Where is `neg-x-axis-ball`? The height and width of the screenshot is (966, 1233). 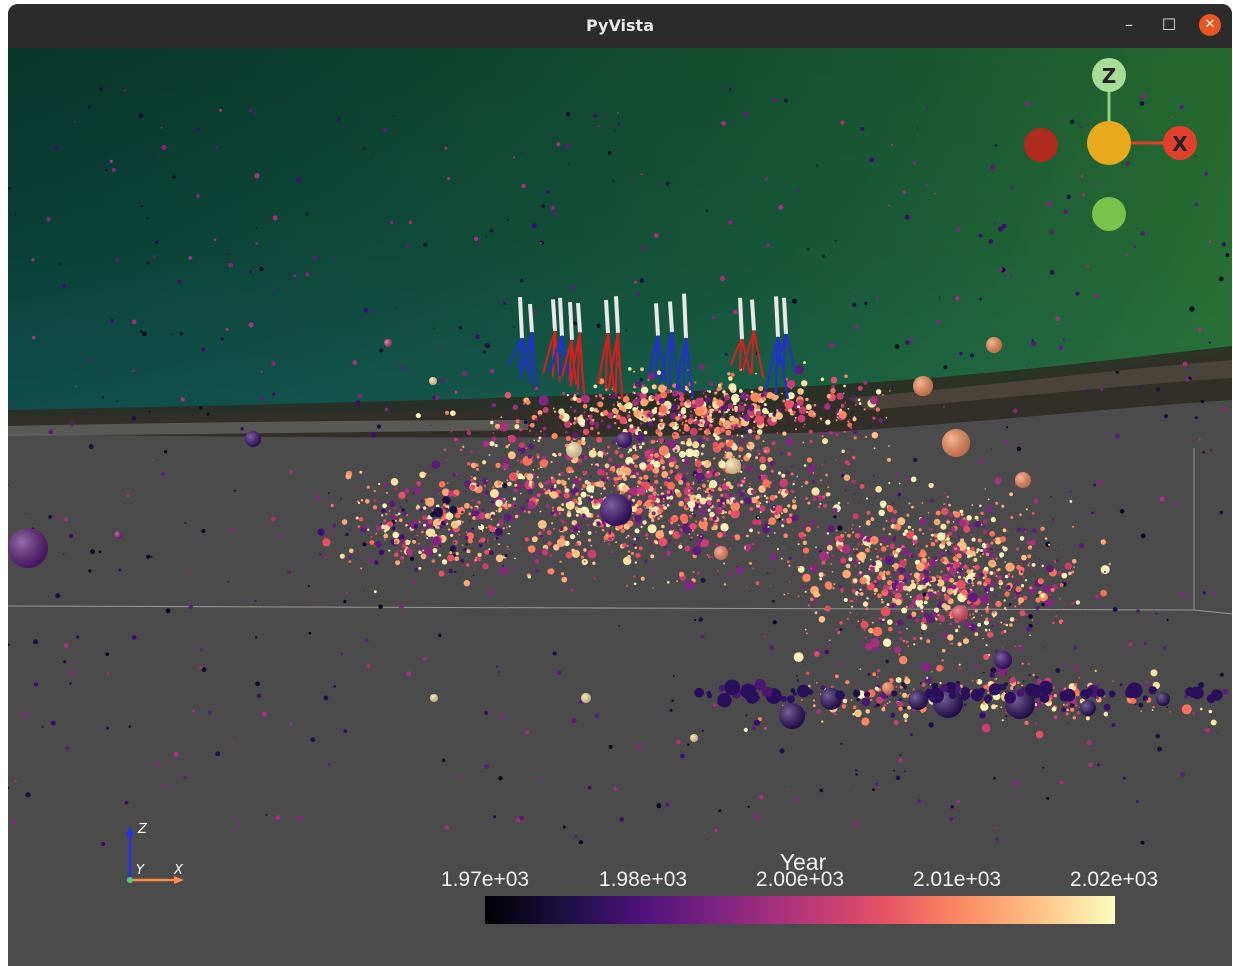 neg-x-axis-ball is located at coordinates (1041, 145).